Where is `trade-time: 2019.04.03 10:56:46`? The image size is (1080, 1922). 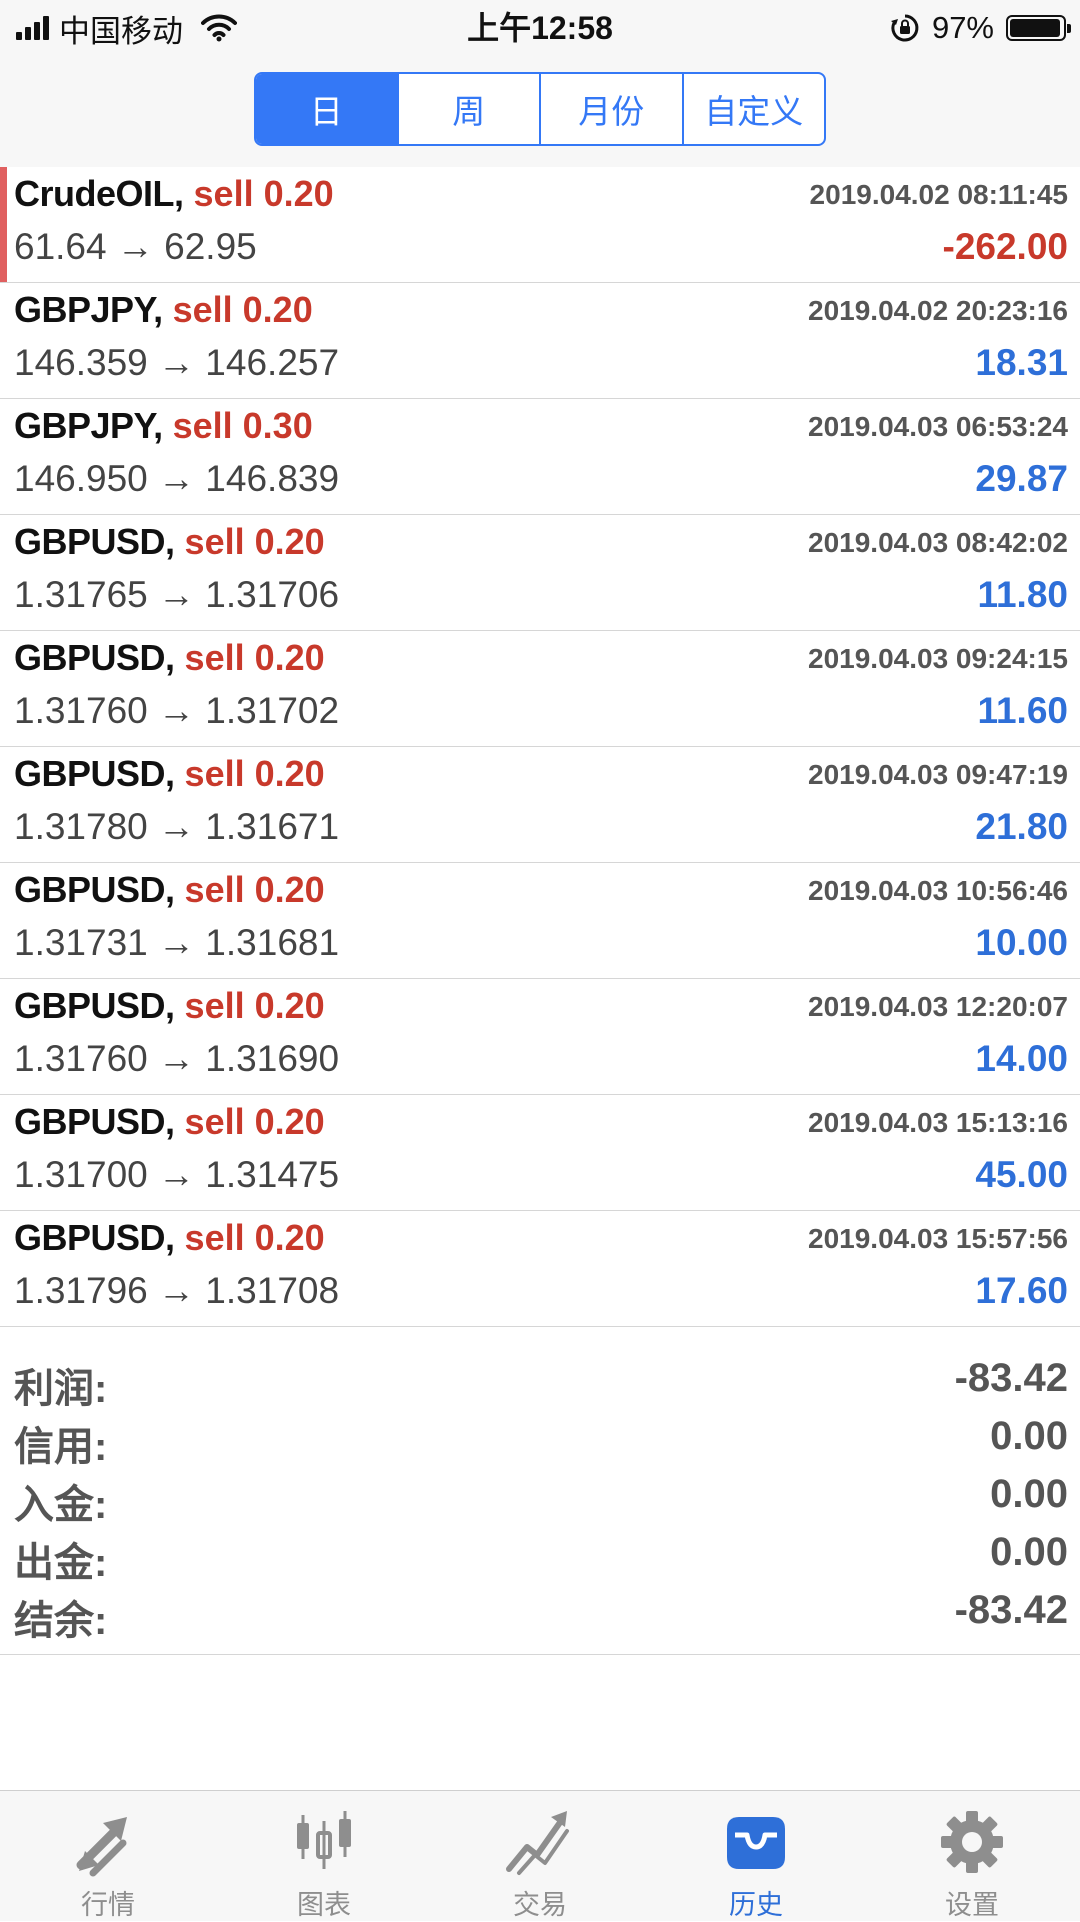
trade-time: 2019.04.03 10:56:46 is located at coordinates (938, 890).